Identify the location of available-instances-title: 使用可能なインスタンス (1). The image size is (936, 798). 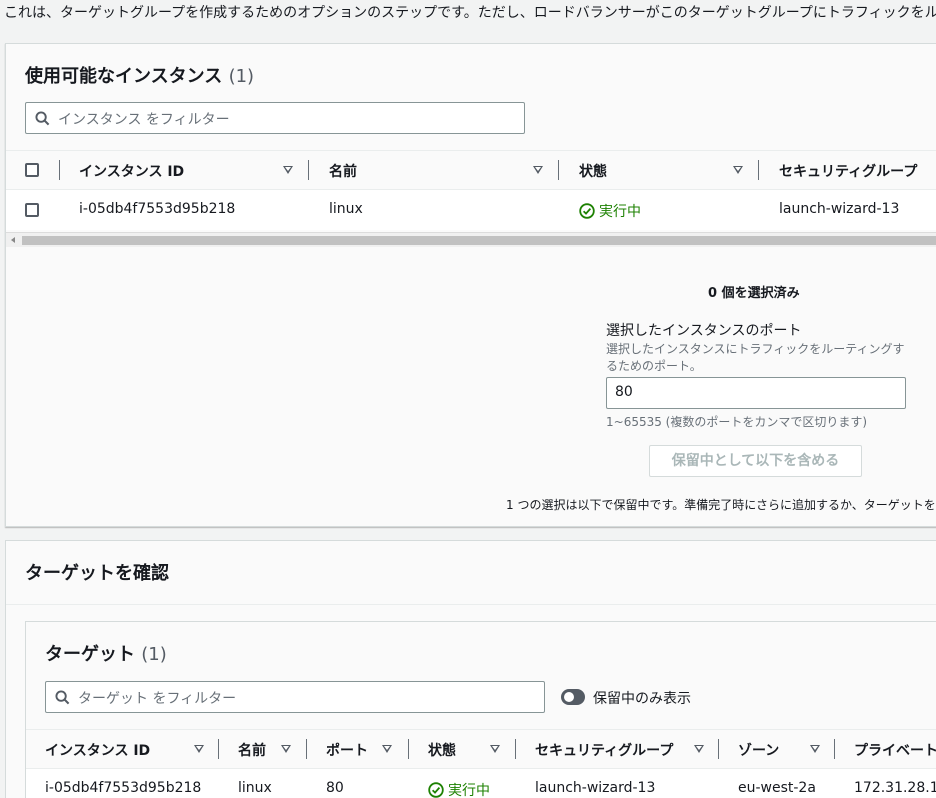
(139, 75).